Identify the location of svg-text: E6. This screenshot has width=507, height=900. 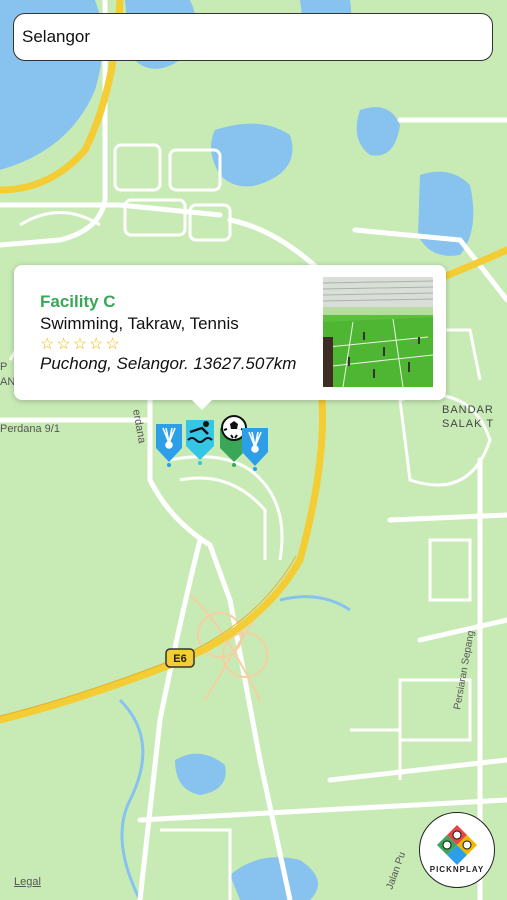
(179, 659).